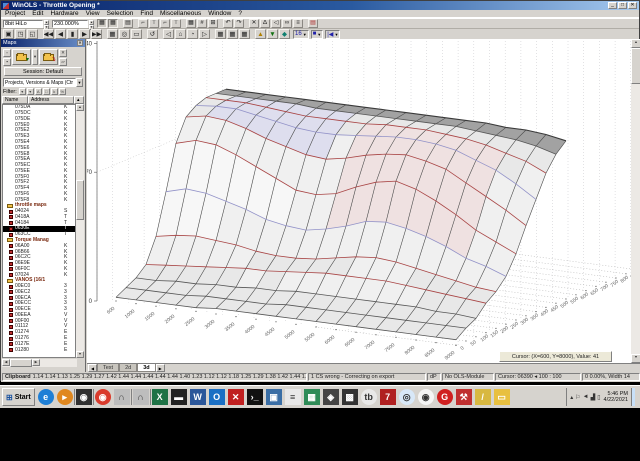 Image resolution: width=640 pixels, height=461 pixels. What do you see at coordinates (192, 34) in the screenshot?
I see `pie-button: ◔` at bounding box center [192, 34].